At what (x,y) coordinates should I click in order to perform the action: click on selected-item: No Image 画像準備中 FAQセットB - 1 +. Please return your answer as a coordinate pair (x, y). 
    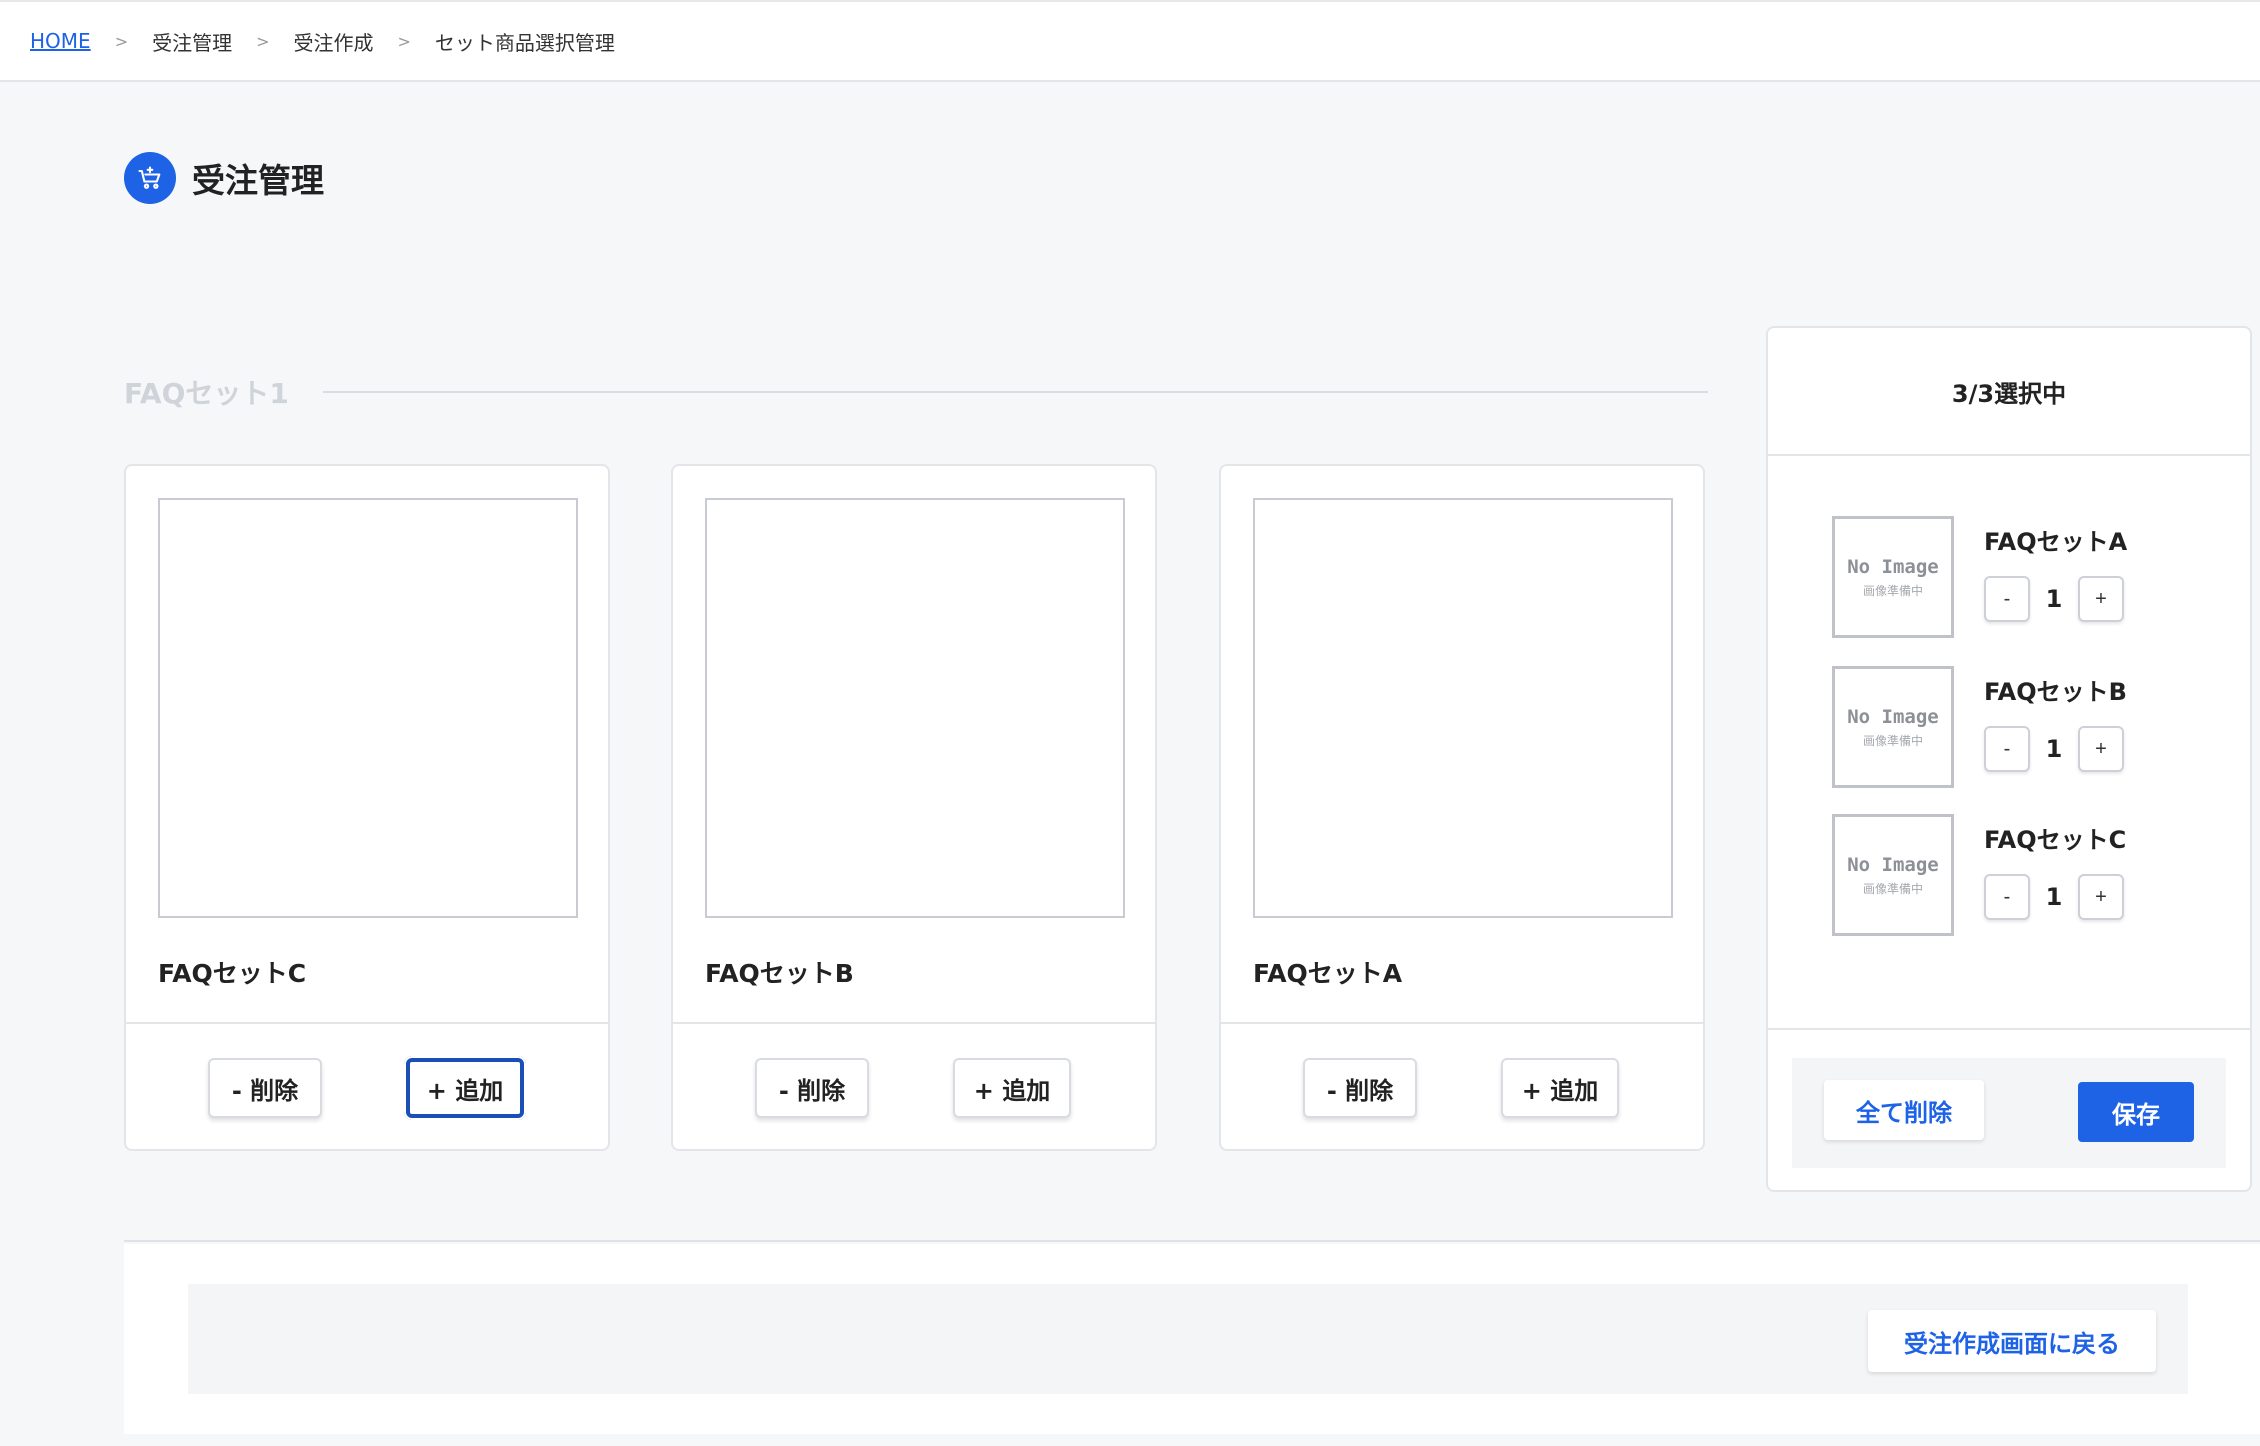
    Looking at the image, I should click on (2032, 727).